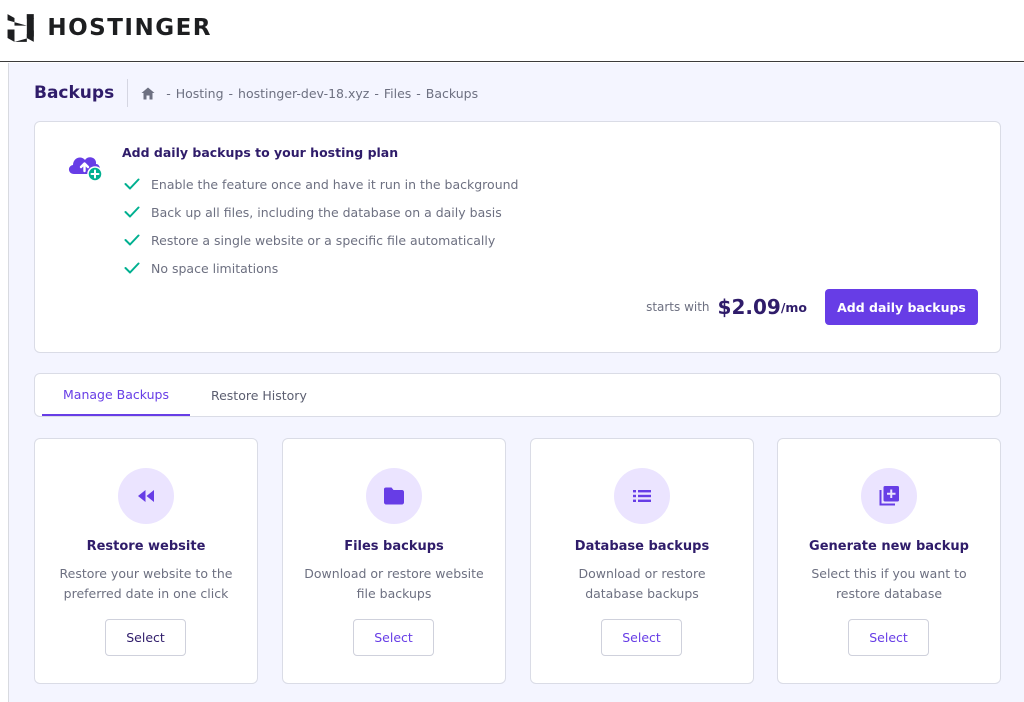 The width and height of the screenshot is (1024, 702). I want to click on home-icon, so click(148, 93).